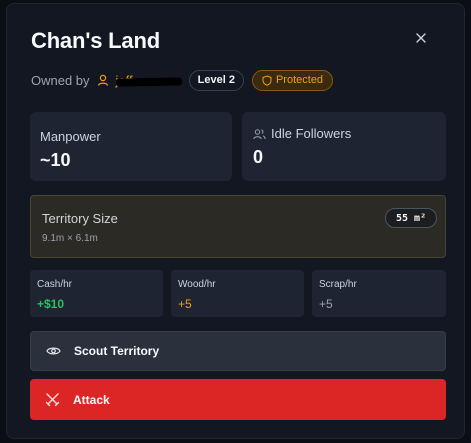 Image resolution: width=471 pixels, height=443 pixels. What do you see at coordinates (267, 80) in the screenshot?
I see `shield-icon` at bounding box center [267, 80].